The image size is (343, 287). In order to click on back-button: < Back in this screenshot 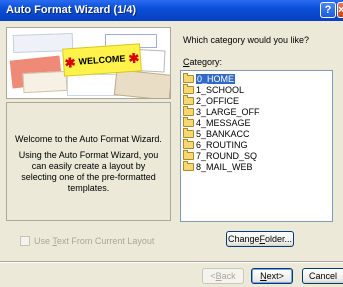, I will do `click(223, 276)`.